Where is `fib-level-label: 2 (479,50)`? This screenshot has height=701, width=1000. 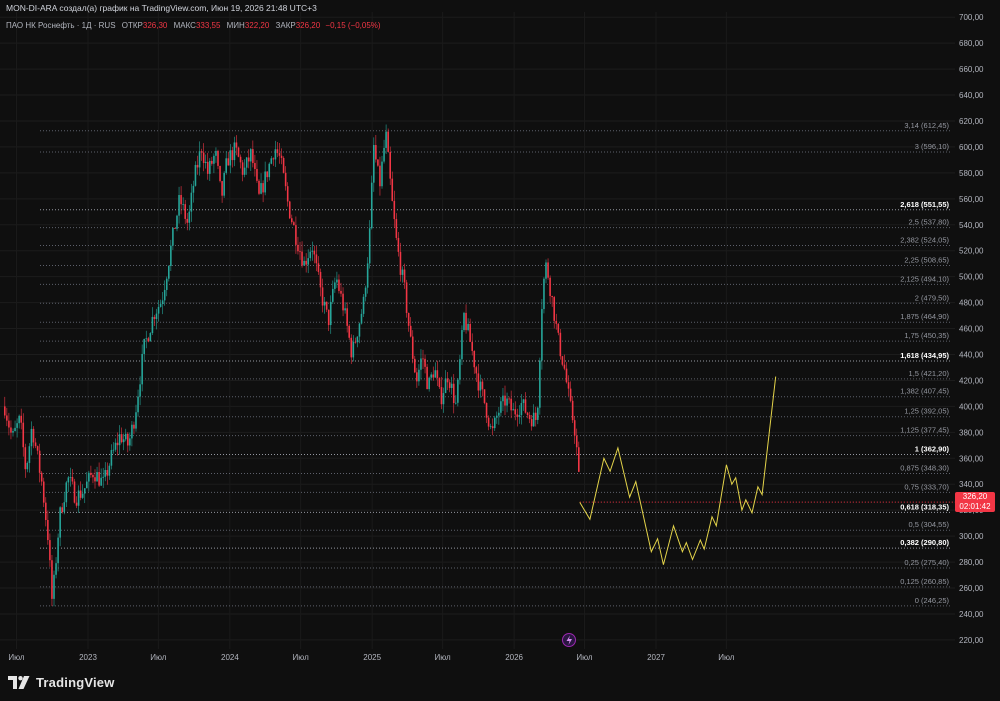 fib-level-label: 2 (479,50) is located at coordinates (932, 297).